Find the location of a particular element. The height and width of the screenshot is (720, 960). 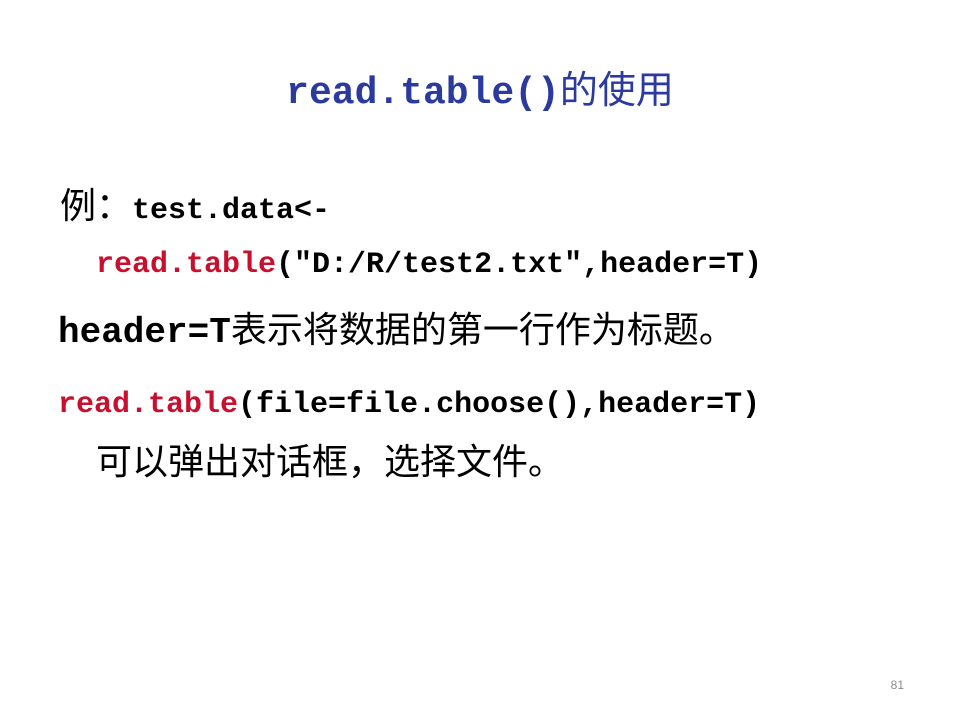

file-choose-arguments: (file=file.choose(),header=T) is located at coordinates (499, 405).